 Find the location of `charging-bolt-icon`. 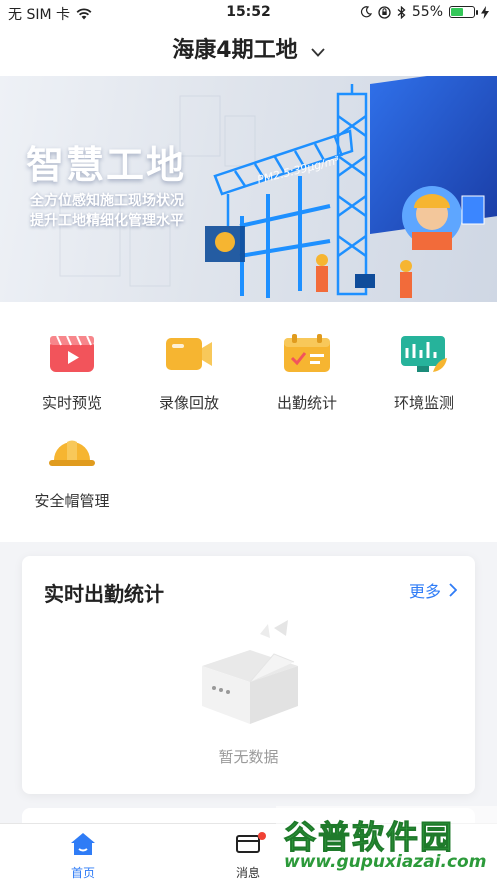

charging-bolt-icon is located at coordinates (485, 12).